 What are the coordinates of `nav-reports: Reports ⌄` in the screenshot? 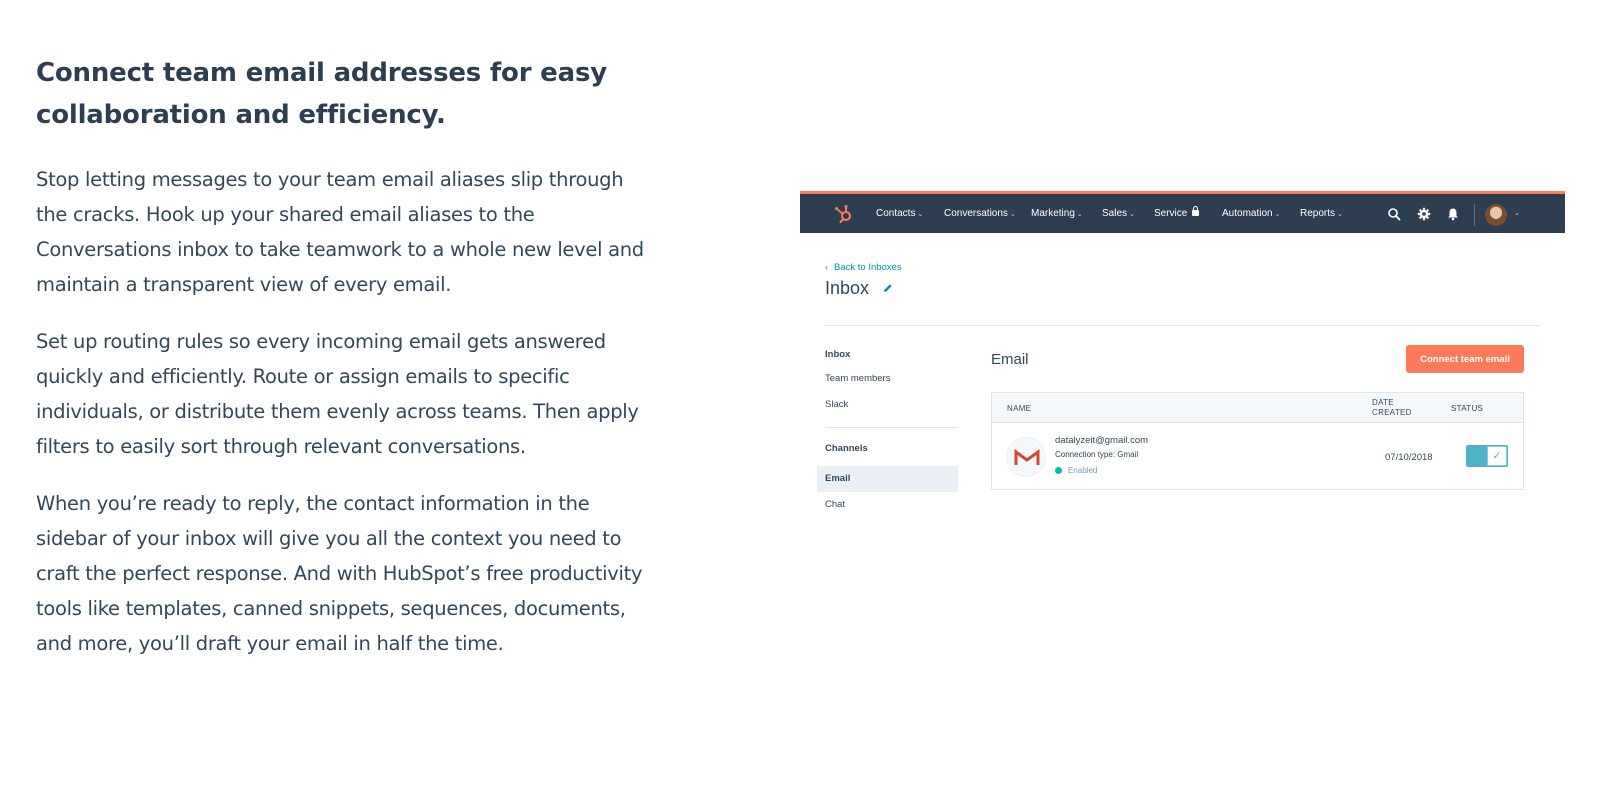 It's located at (1321, 213).